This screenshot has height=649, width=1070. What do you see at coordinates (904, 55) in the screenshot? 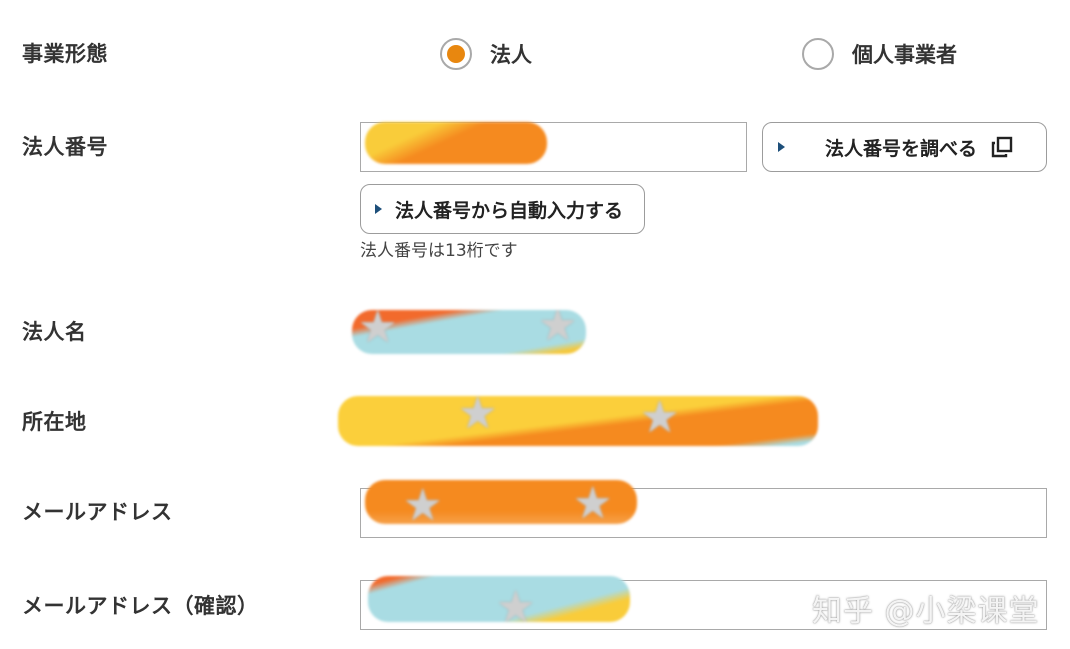
I see `radio-sole-proprietor-label: 個人事業者` at bounding box center [904, 55].